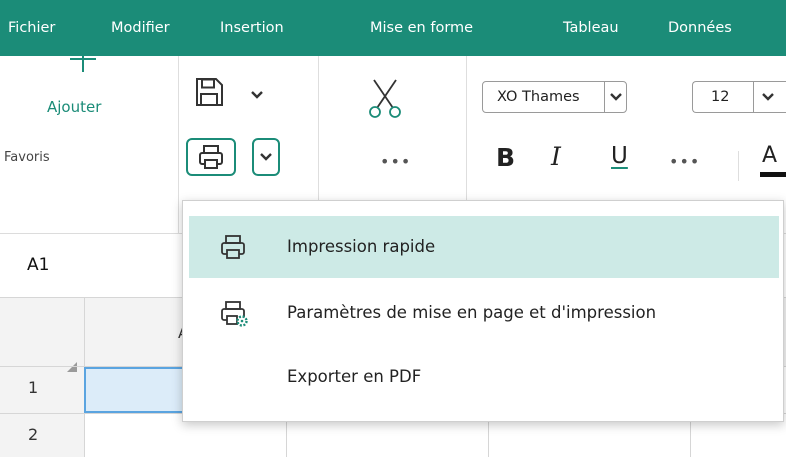 The height and width of the screenshot is (457, 786). I want to click on font-size-value: 12, so click(720, 97).